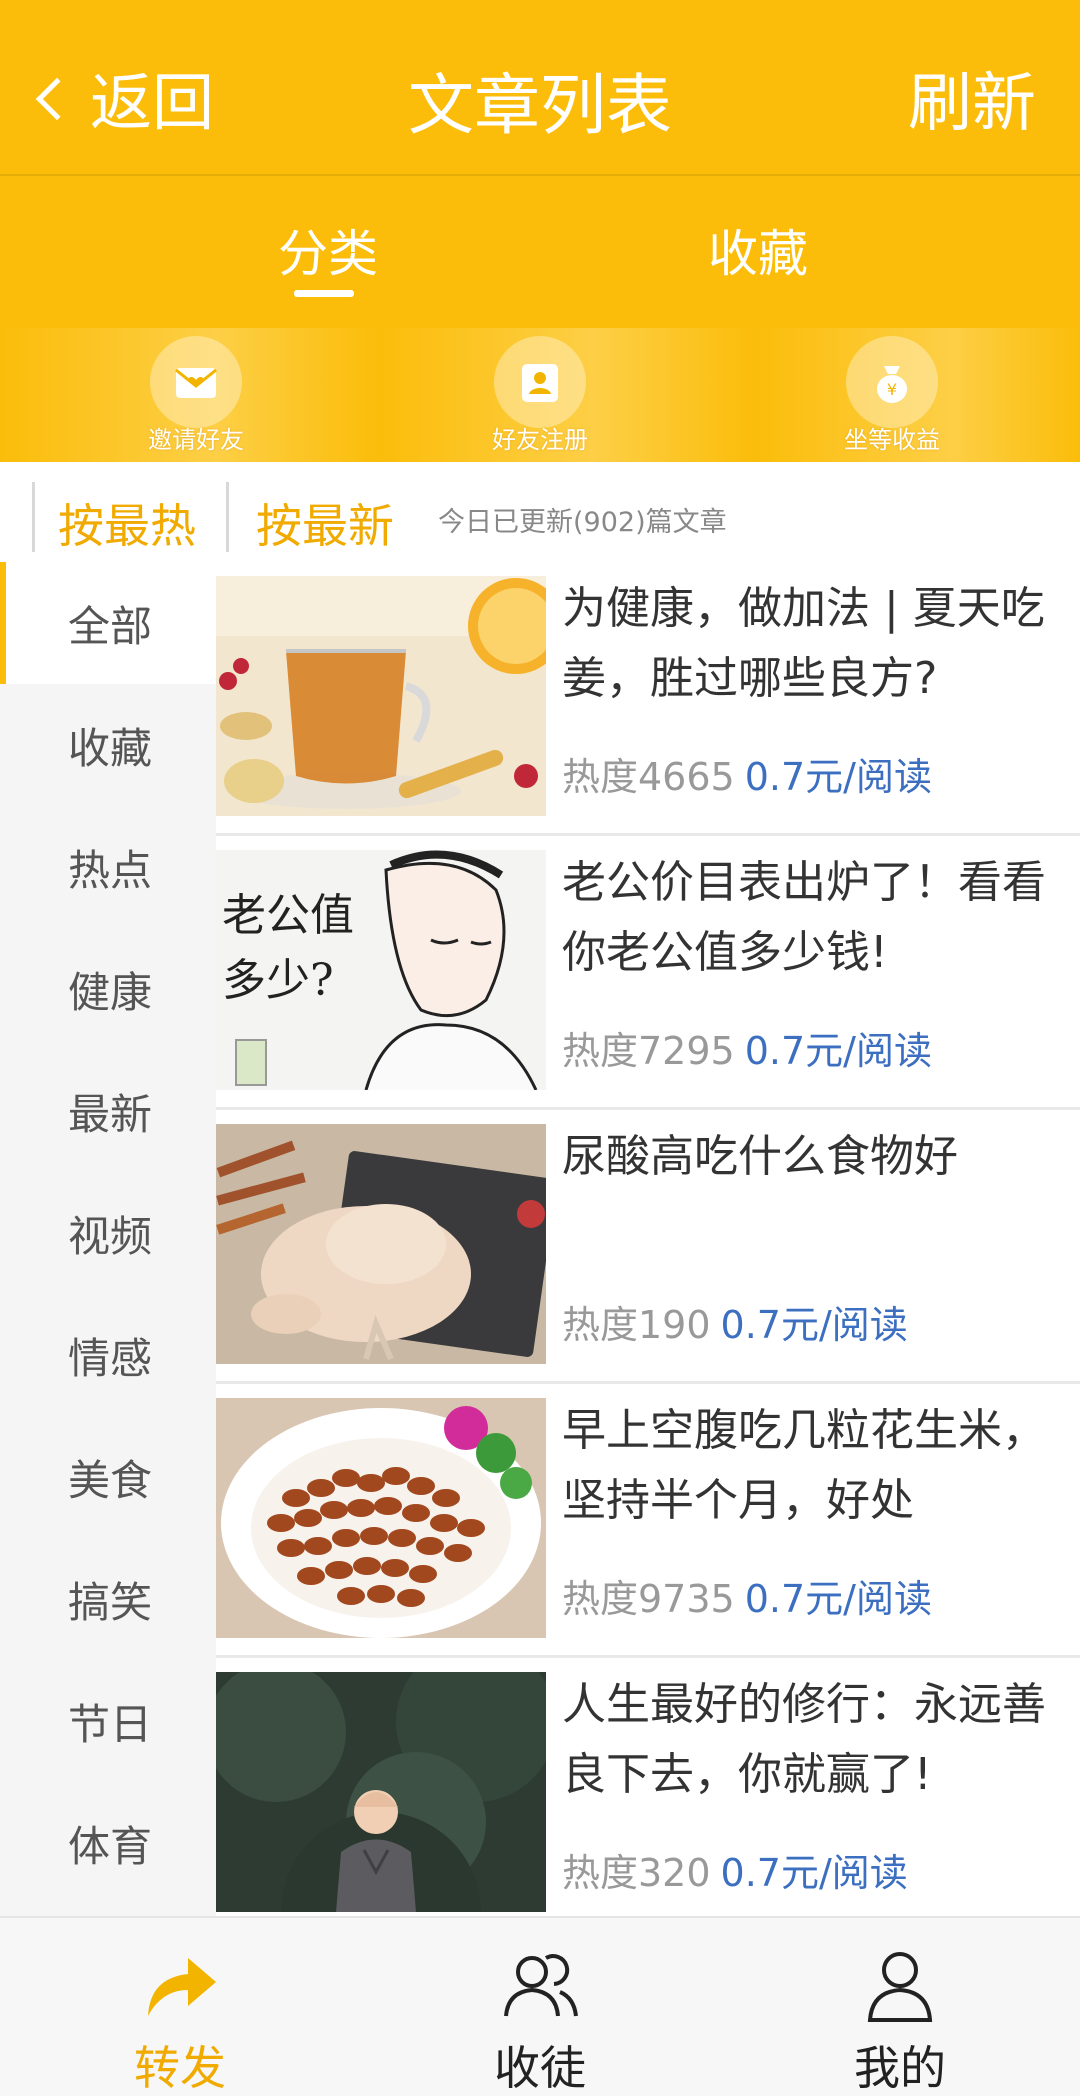  What do you see at coordinates (127, 523) in the screenshot?
I see `sort-by-hot-button: 按最热` at bounding box center [127, 523].